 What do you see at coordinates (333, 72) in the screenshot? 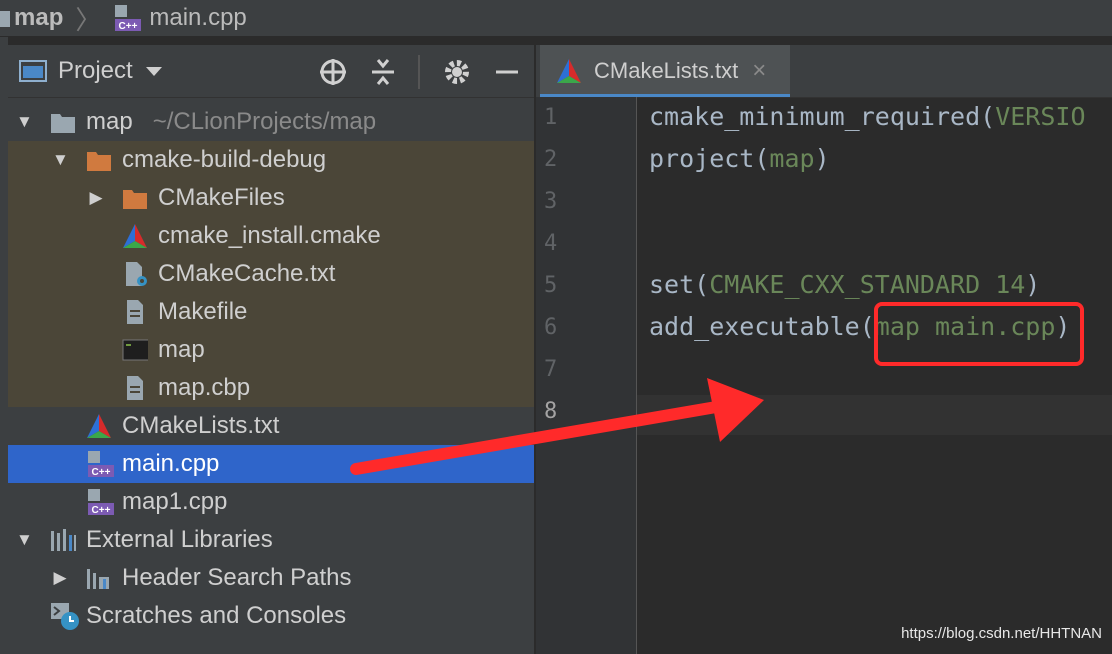
I see `locate-file-icon` at bounding box center [333, 72].